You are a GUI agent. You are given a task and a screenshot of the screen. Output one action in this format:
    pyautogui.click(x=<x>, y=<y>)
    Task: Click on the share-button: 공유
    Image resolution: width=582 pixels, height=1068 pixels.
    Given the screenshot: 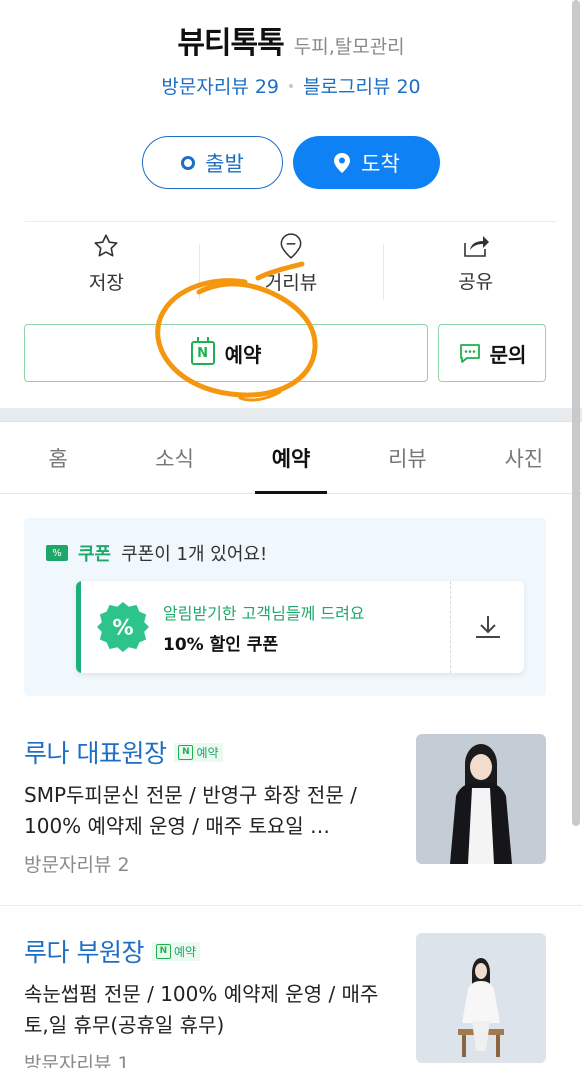 What is the action you would take?
    pyautogui.click(x=475, y=263)
    